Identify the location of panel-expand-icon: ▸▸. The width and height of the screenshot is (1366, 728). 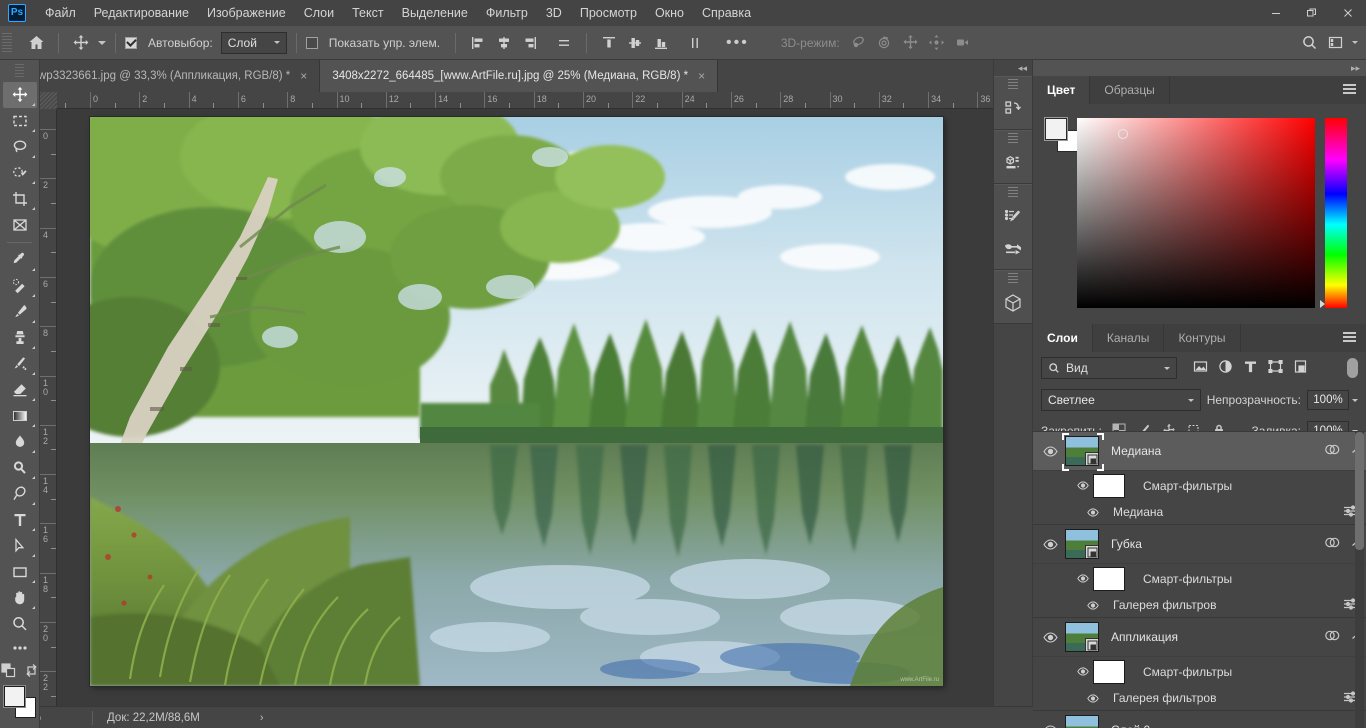
(1199, 68).